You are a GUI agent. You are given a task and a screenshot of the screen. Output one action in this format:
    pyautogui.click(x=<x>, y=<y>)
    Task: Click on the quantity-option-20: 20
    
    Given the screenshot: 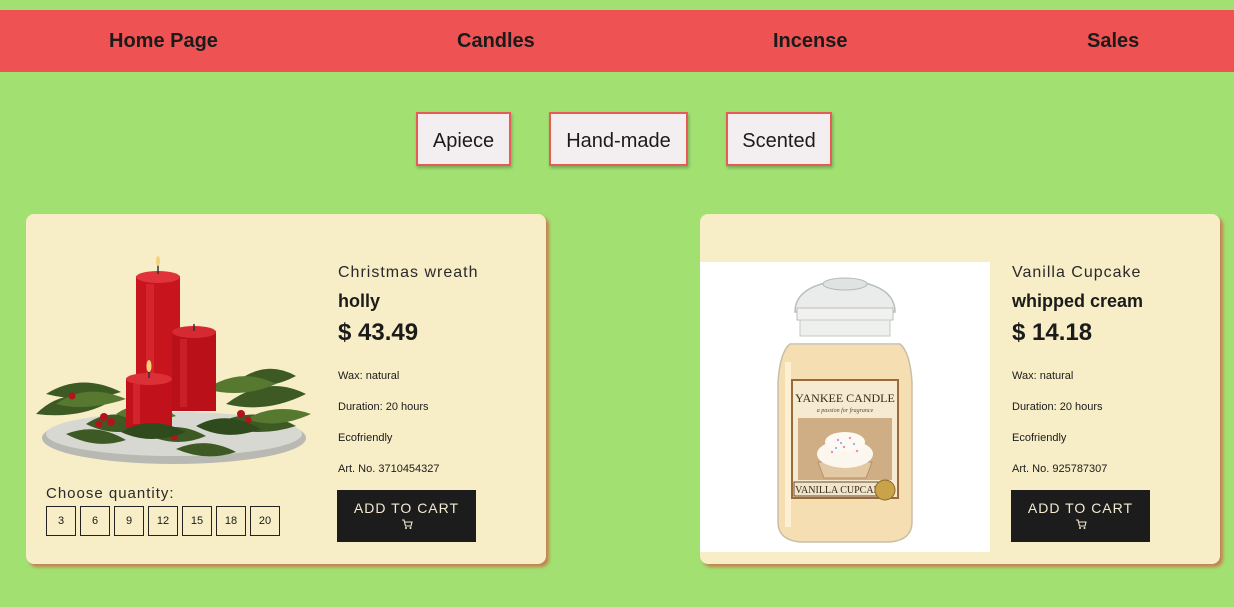 What is the action you would take?
    pyautogui.click(x=265, y=521)
    